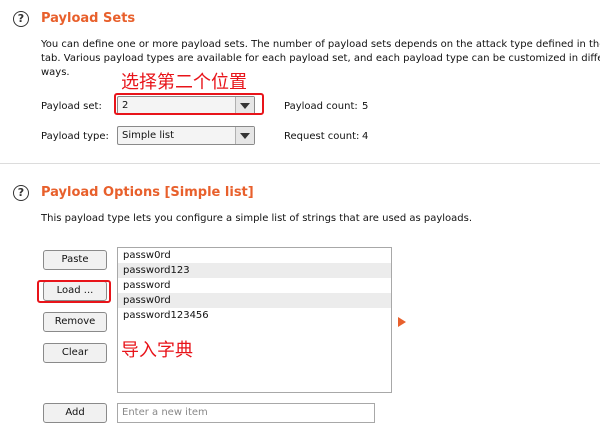 The height and width of the screenshot is (423, 600). Describe the element at coordinates (75, 260) in the screenshot. I see `paste-button: Paste` at that location.